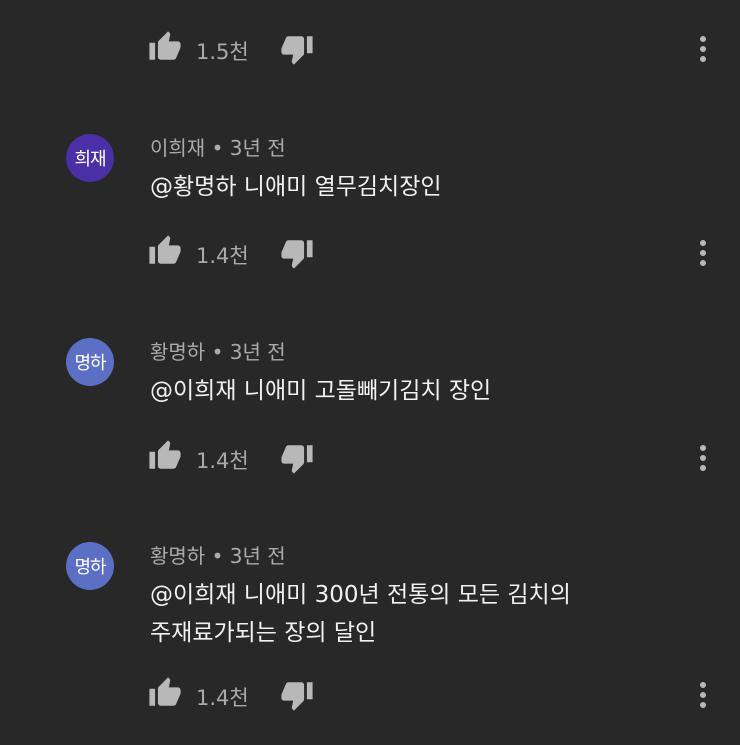  Describe the element at coordinates (370, 48) in the screenshot. I see `comment-actions: 1.5천` at that location.